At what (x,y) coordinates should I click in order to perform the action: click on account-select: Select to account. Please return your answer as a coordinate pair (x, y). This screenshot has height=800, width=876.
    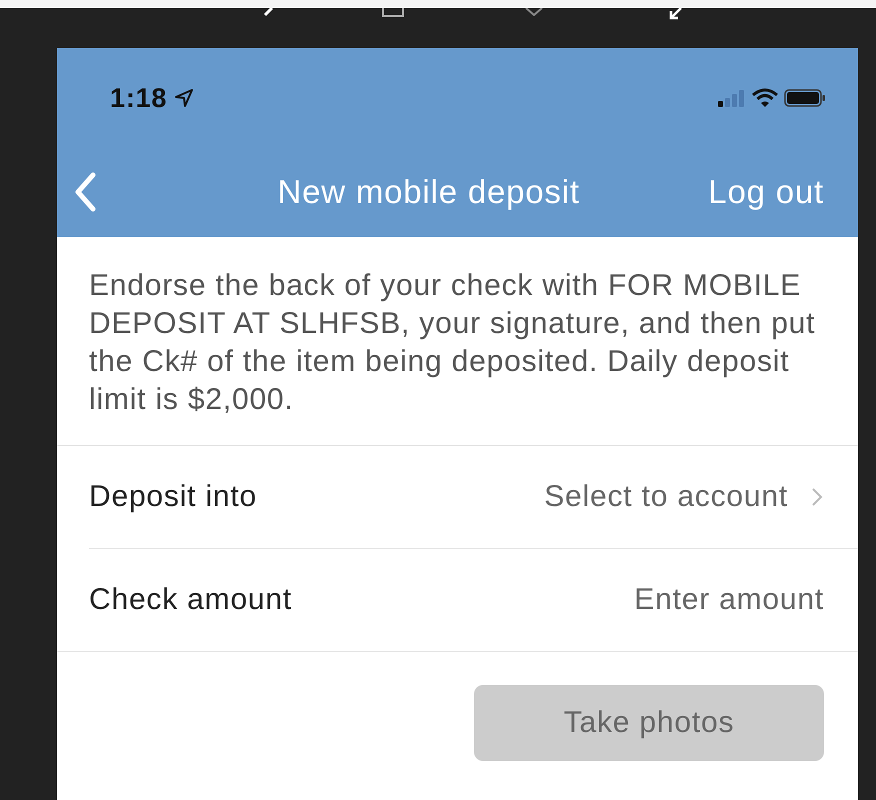
    Looking at the image, I should click on (684, 497).